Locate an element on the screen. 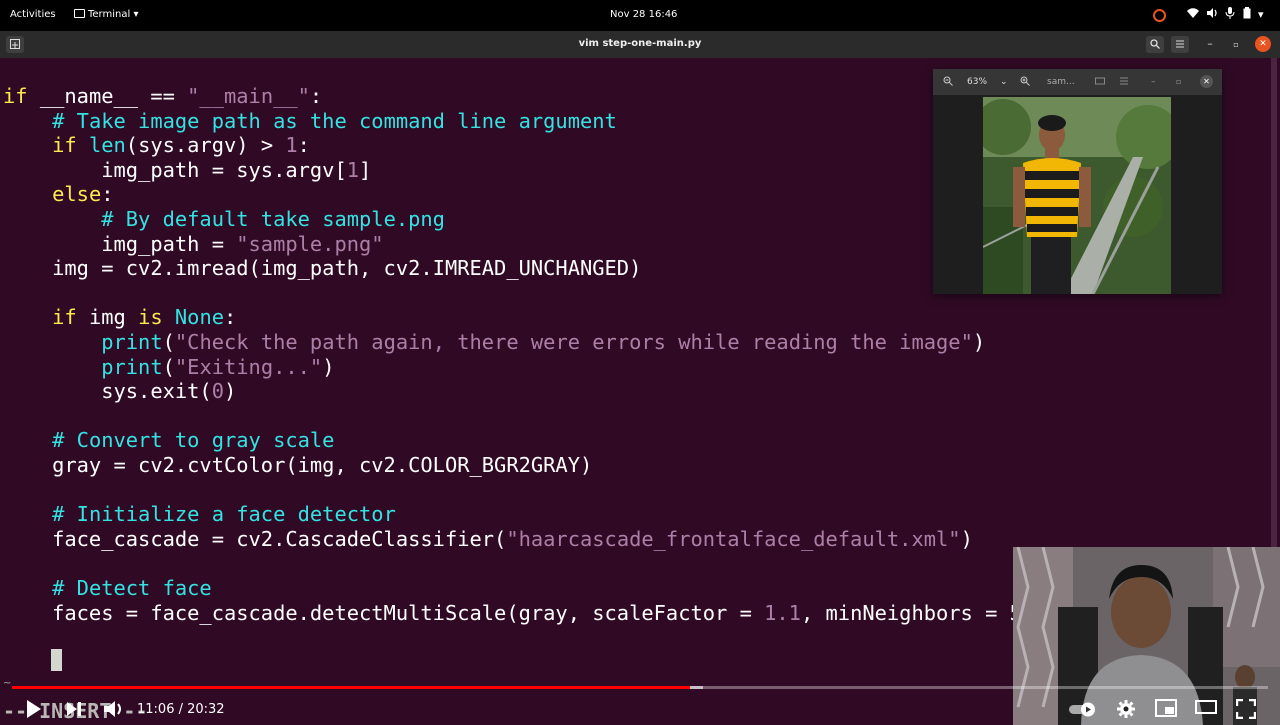 The height and width of the screenshot is (725, 1280). battery-icon is located at coordinates (1247, 15).